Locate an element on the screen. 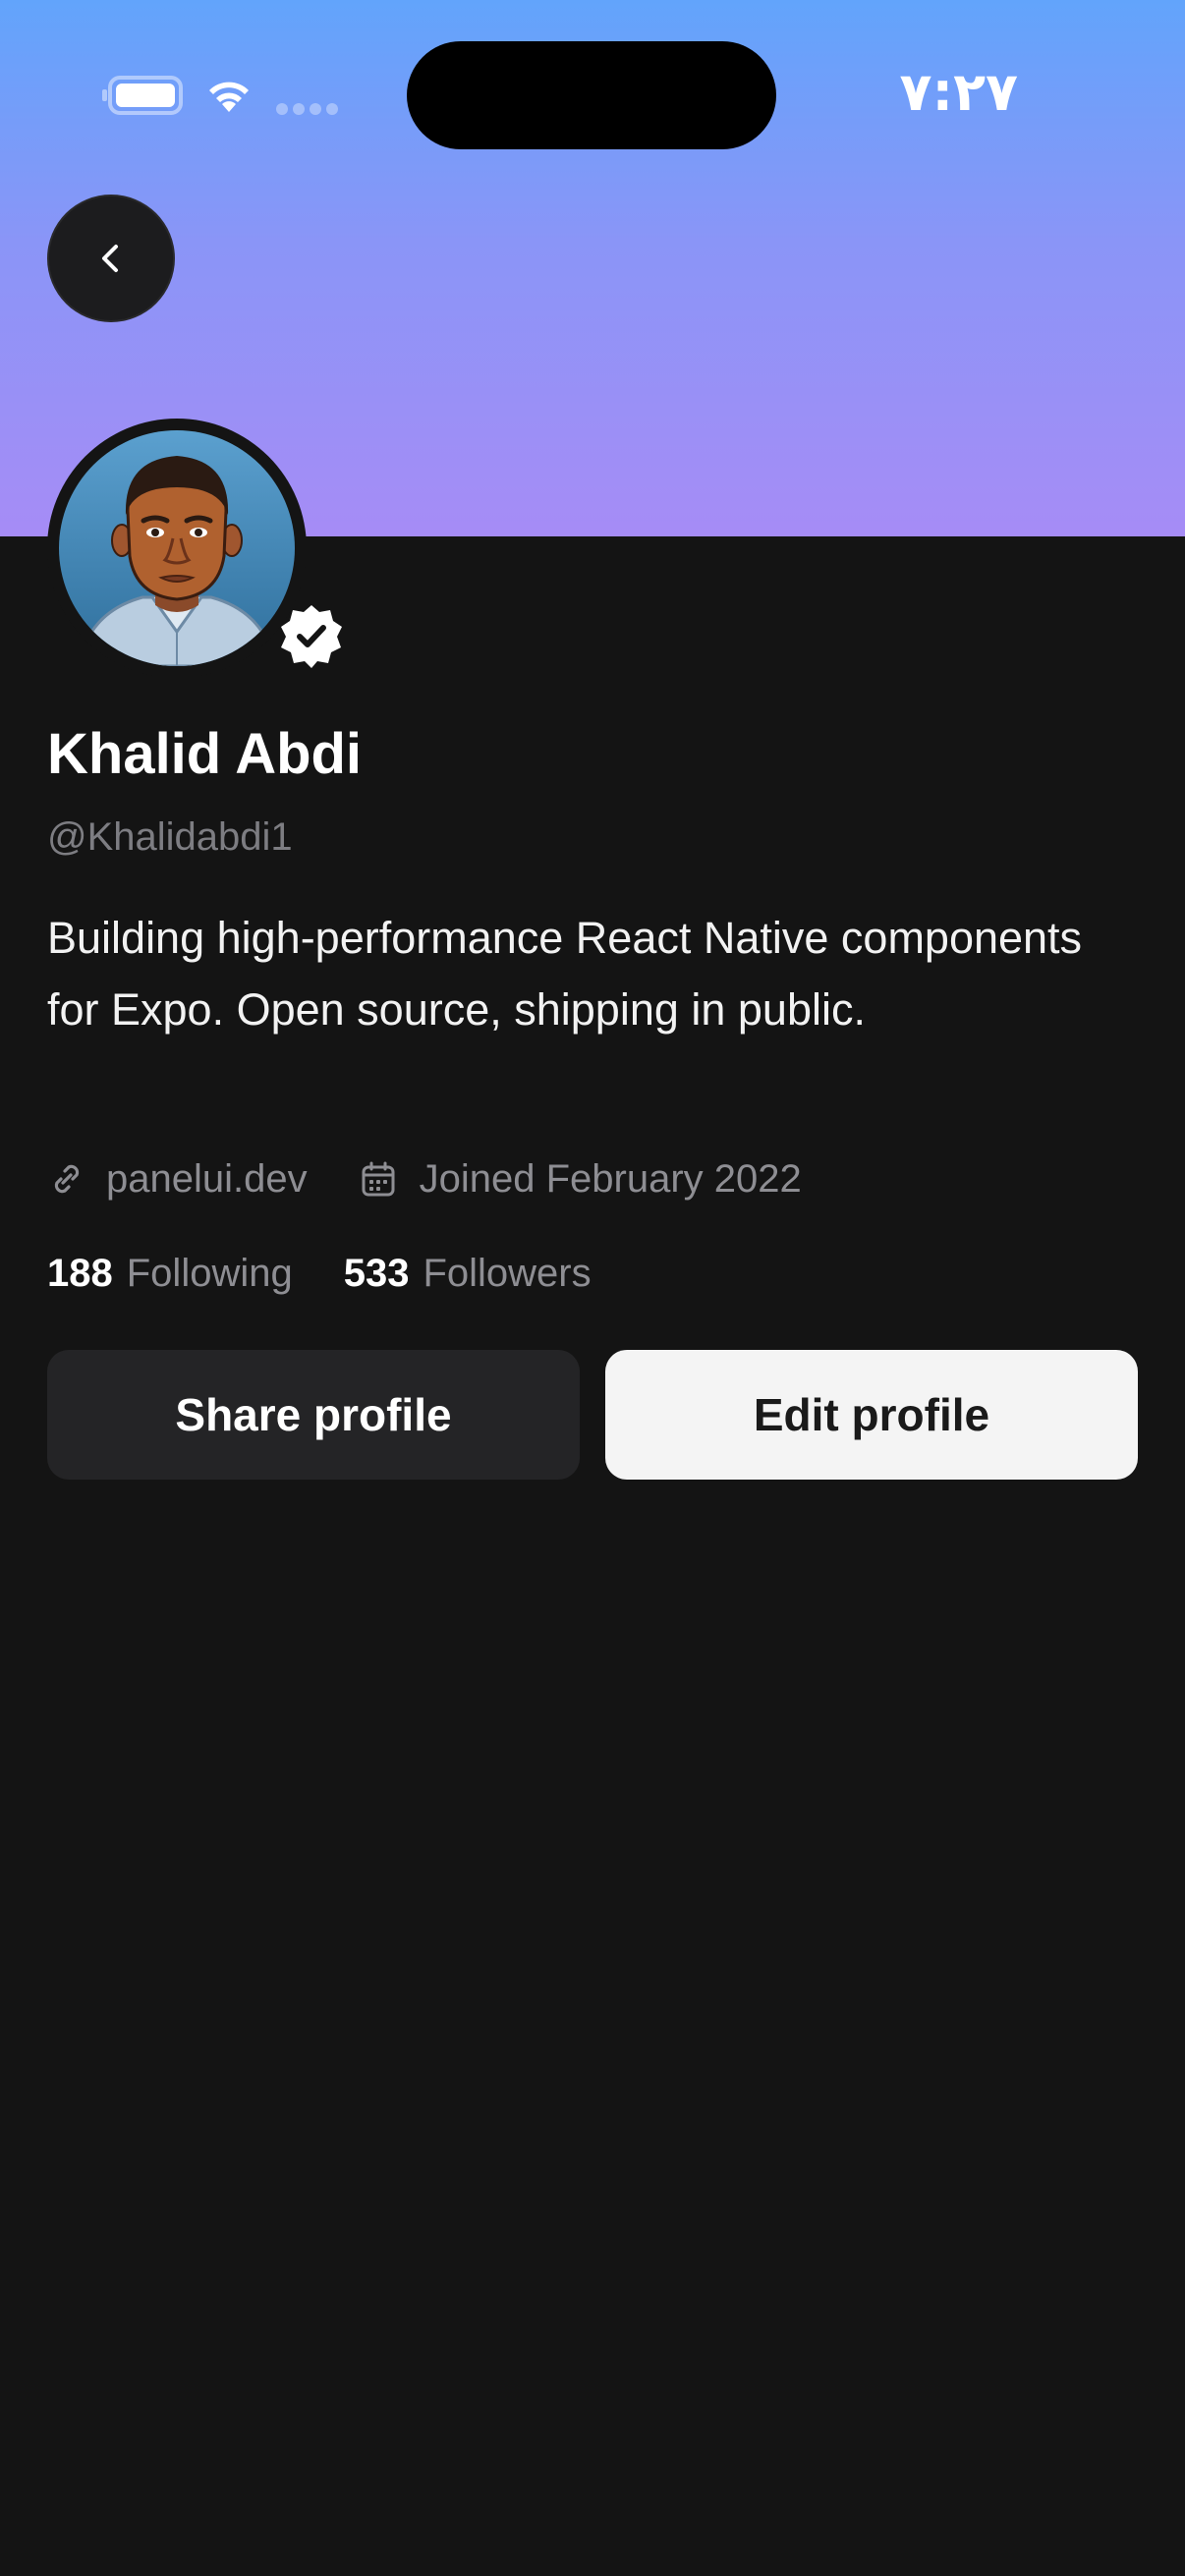 This screenshot has height=2576, width=1185. followers-label: Followers is located at coordinates (507, 1273).